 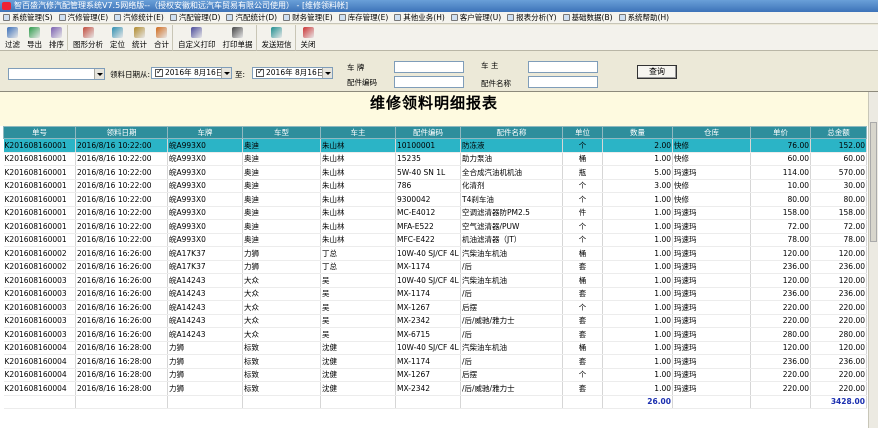 What do you see at coordinates (490, 65) in the screenshot?
I see `owner-label: 车 主` at bounding box center [490, 65].